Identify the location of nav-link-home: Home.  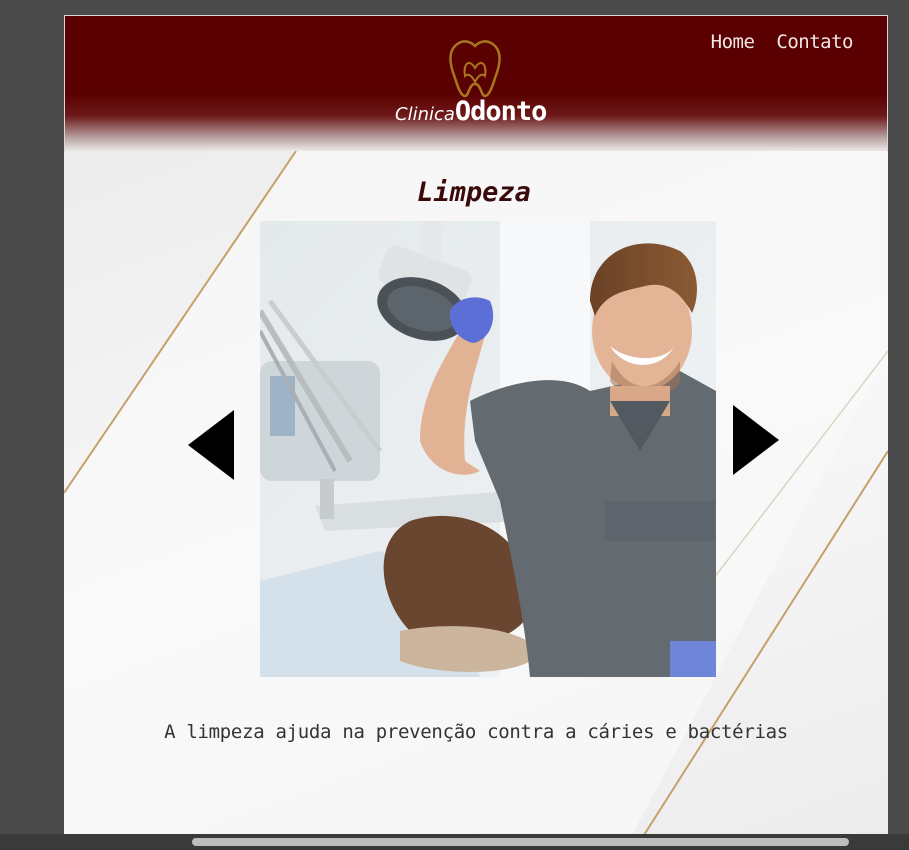
(733, 42).